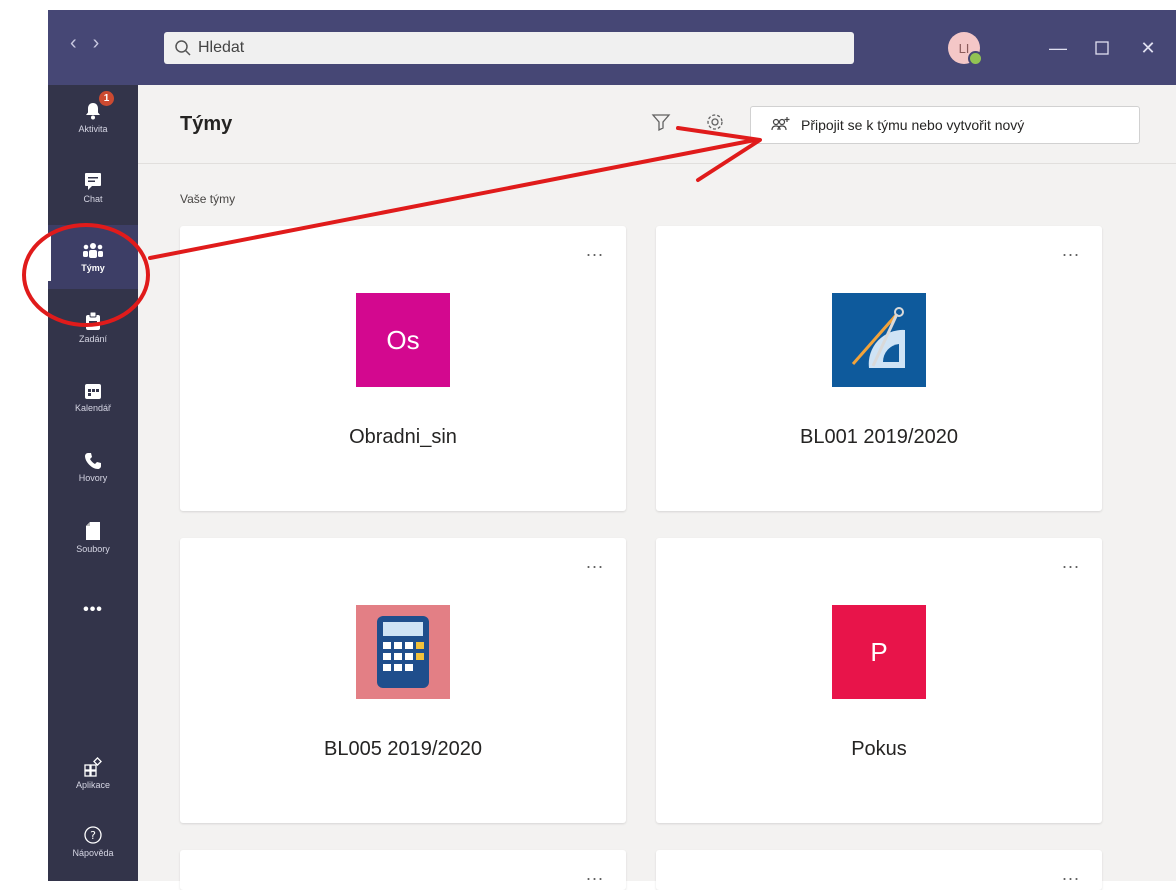 This screenshot has width=1176, height=890. I want to click on maximize-icon, so click(1102, 48).